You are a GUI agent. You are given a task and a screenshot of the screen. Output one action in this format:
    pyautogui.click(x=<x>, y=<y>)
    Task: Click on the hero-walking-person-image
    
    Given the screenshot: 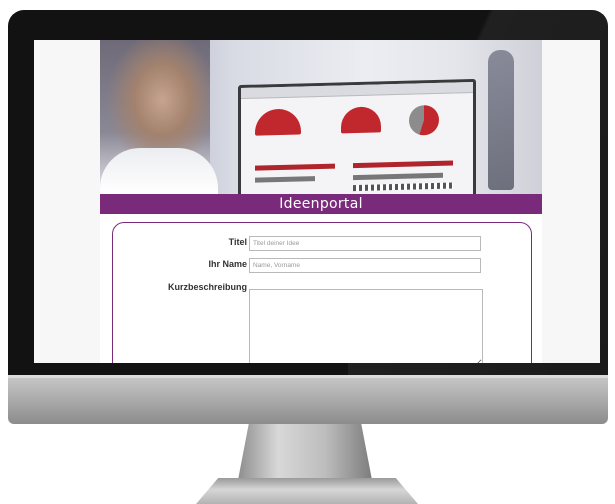 What is the action you would take?
    pyautogui.click(x=501, y=120)
    